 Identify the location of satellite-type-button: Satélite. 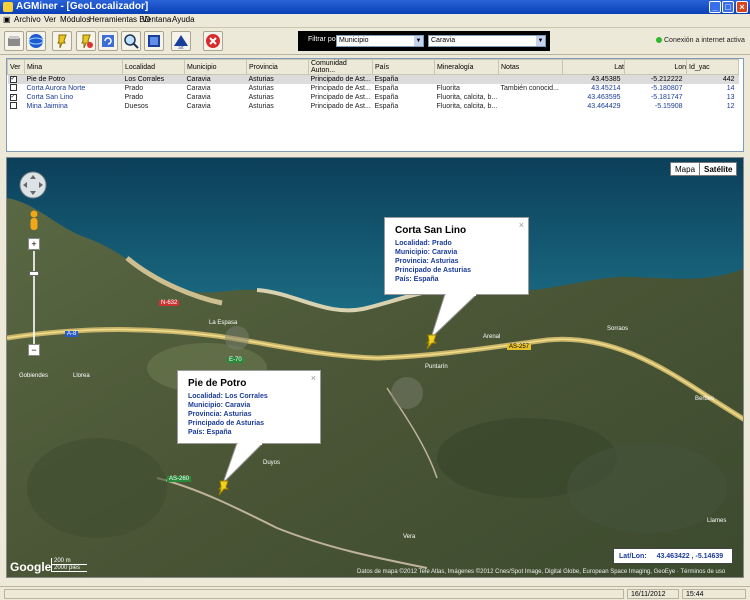
(718, 169).